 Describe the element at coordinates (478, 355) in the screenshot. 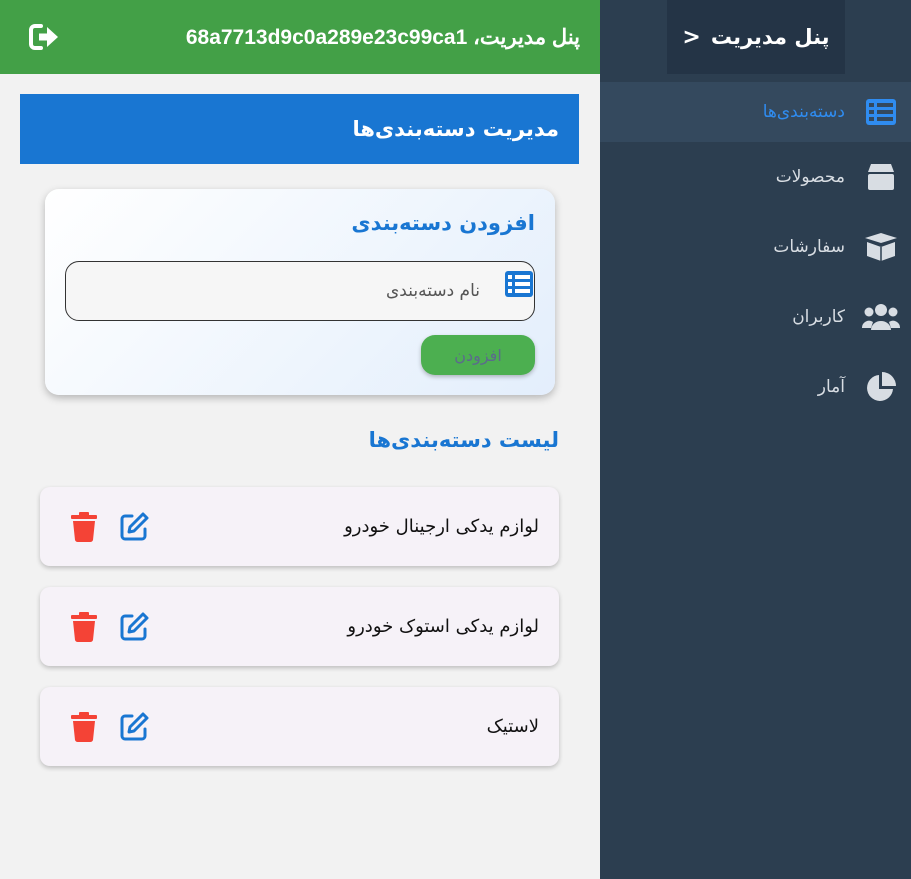

I see `add-category-button: افزودن` at that location.